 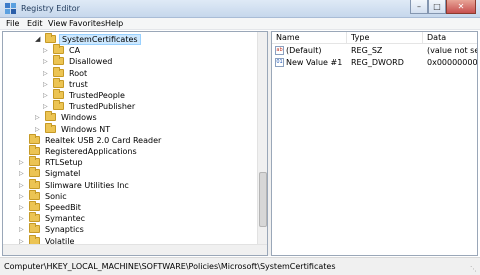 I want to click on value-row: ab (Default) REG_SZ (value not set), so click(x=374, y=50).